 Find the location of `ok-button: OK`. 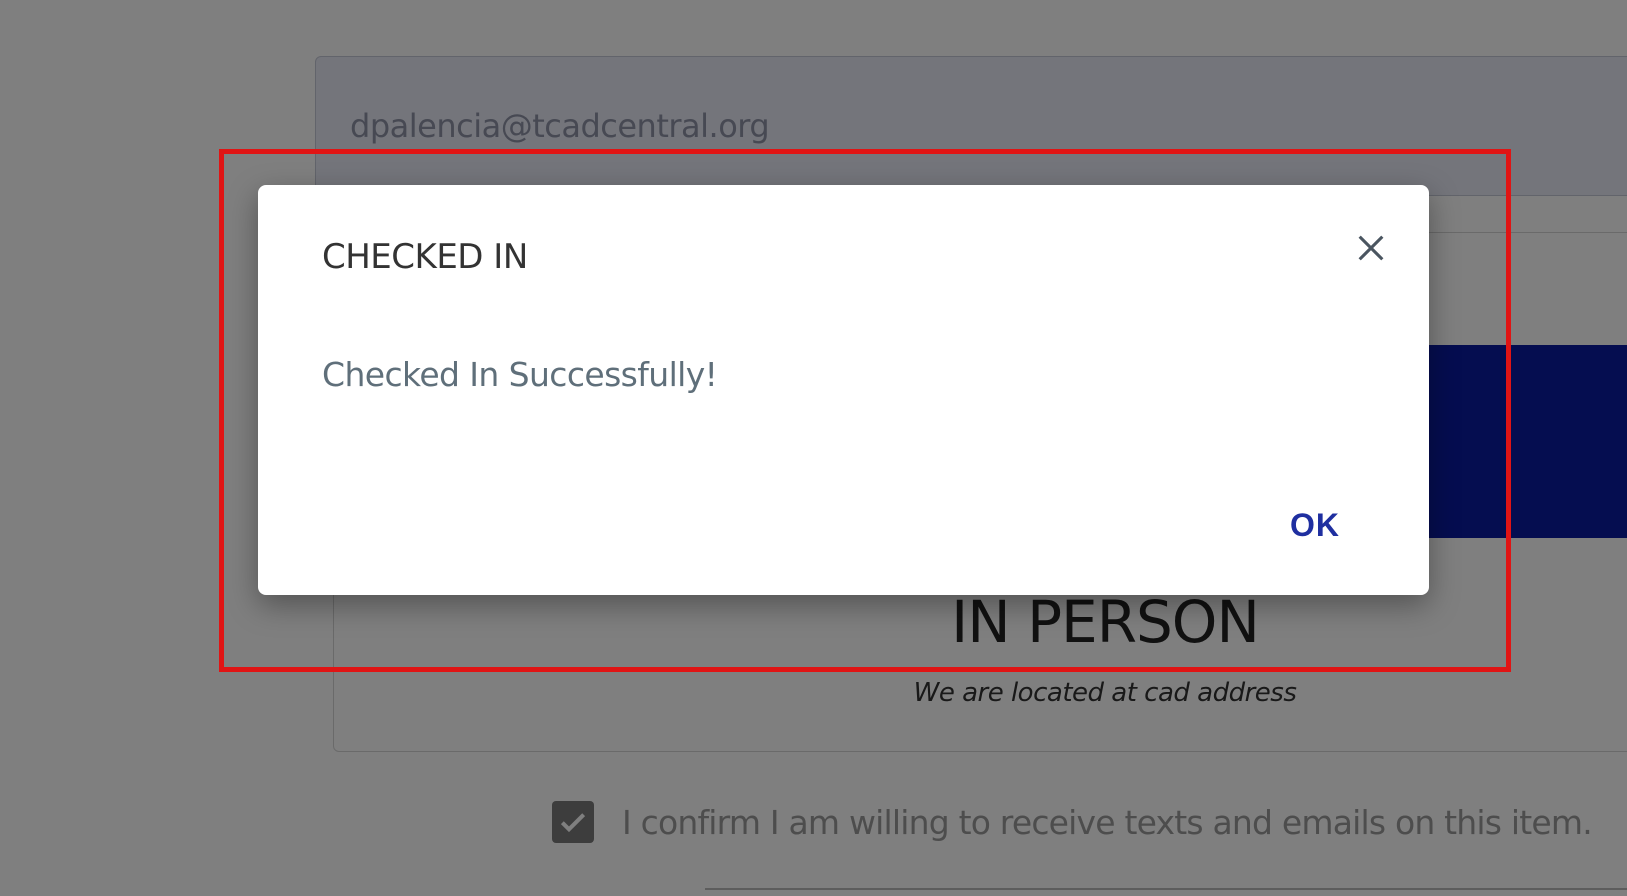

ok-button: OK is located at coordinates (1315, 525).